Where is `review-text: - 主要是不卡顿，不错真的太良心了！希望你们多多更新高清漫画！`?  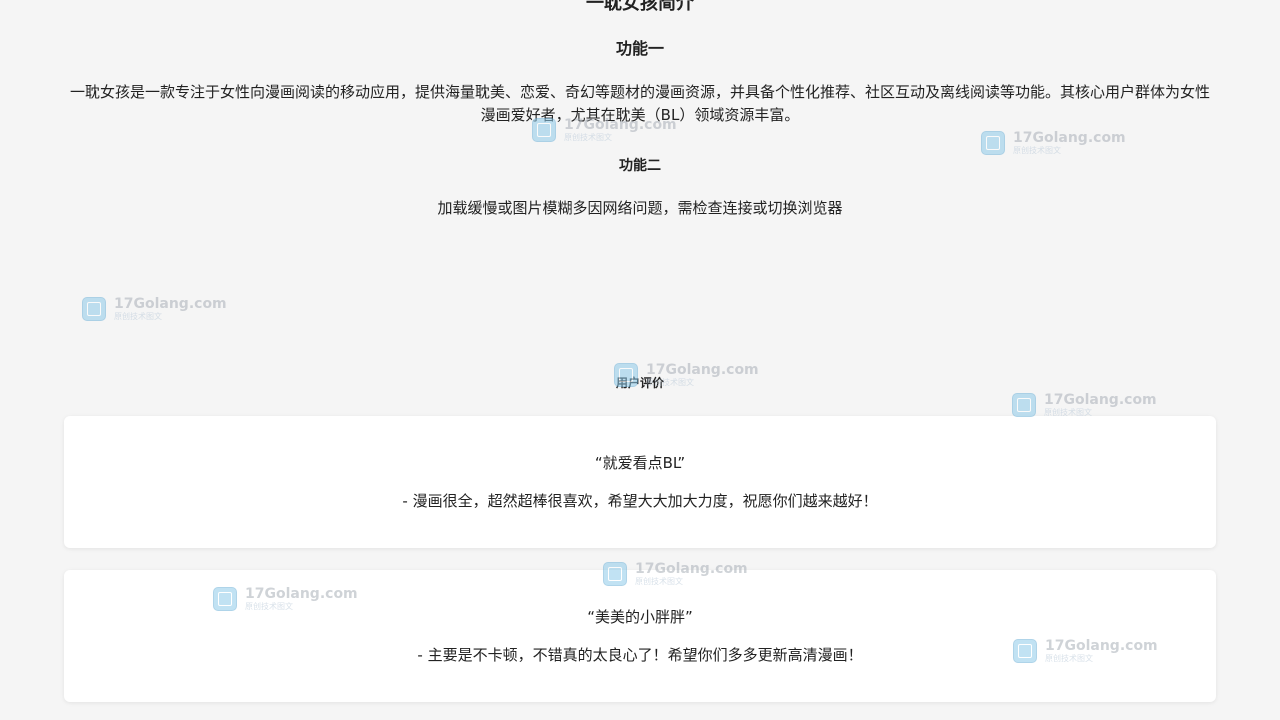
review-text: - 主要是不卡顿，不错真的太良心了！希望你们多多更新高清漫画！ is located at coordinates (640, 655).